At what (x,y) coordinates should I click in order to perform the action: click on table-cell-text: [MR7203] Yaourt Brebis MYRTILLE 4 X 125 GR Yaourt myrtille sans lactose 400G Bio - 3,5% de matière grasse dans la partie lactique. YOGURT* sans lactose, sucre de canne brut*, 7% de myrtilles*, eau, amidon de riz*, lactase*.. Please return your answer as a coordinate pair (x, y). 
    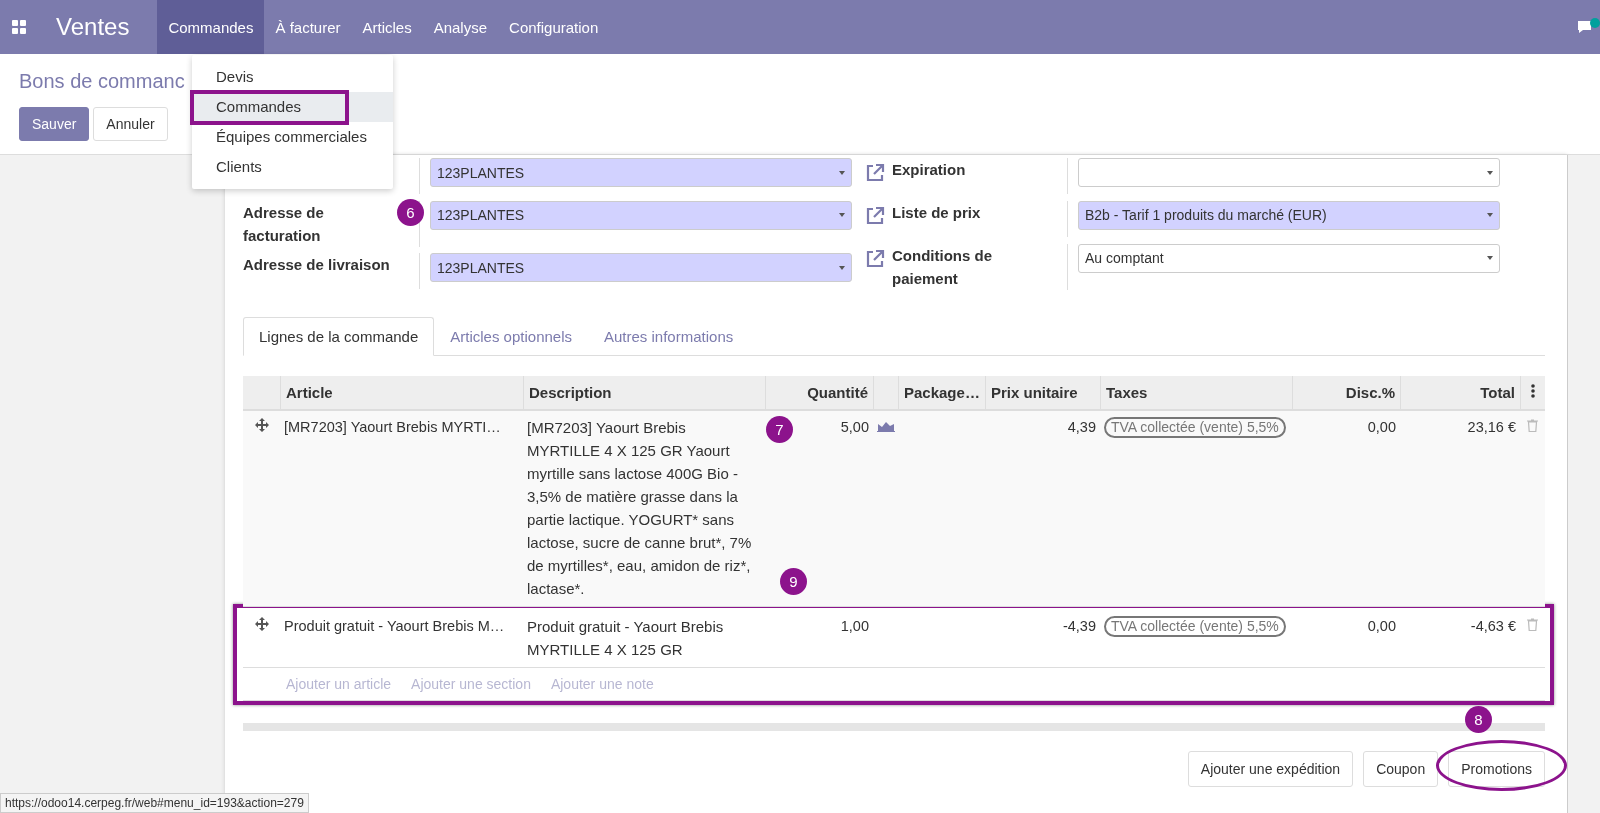
    Looking at the image, I should click on (640, 508).